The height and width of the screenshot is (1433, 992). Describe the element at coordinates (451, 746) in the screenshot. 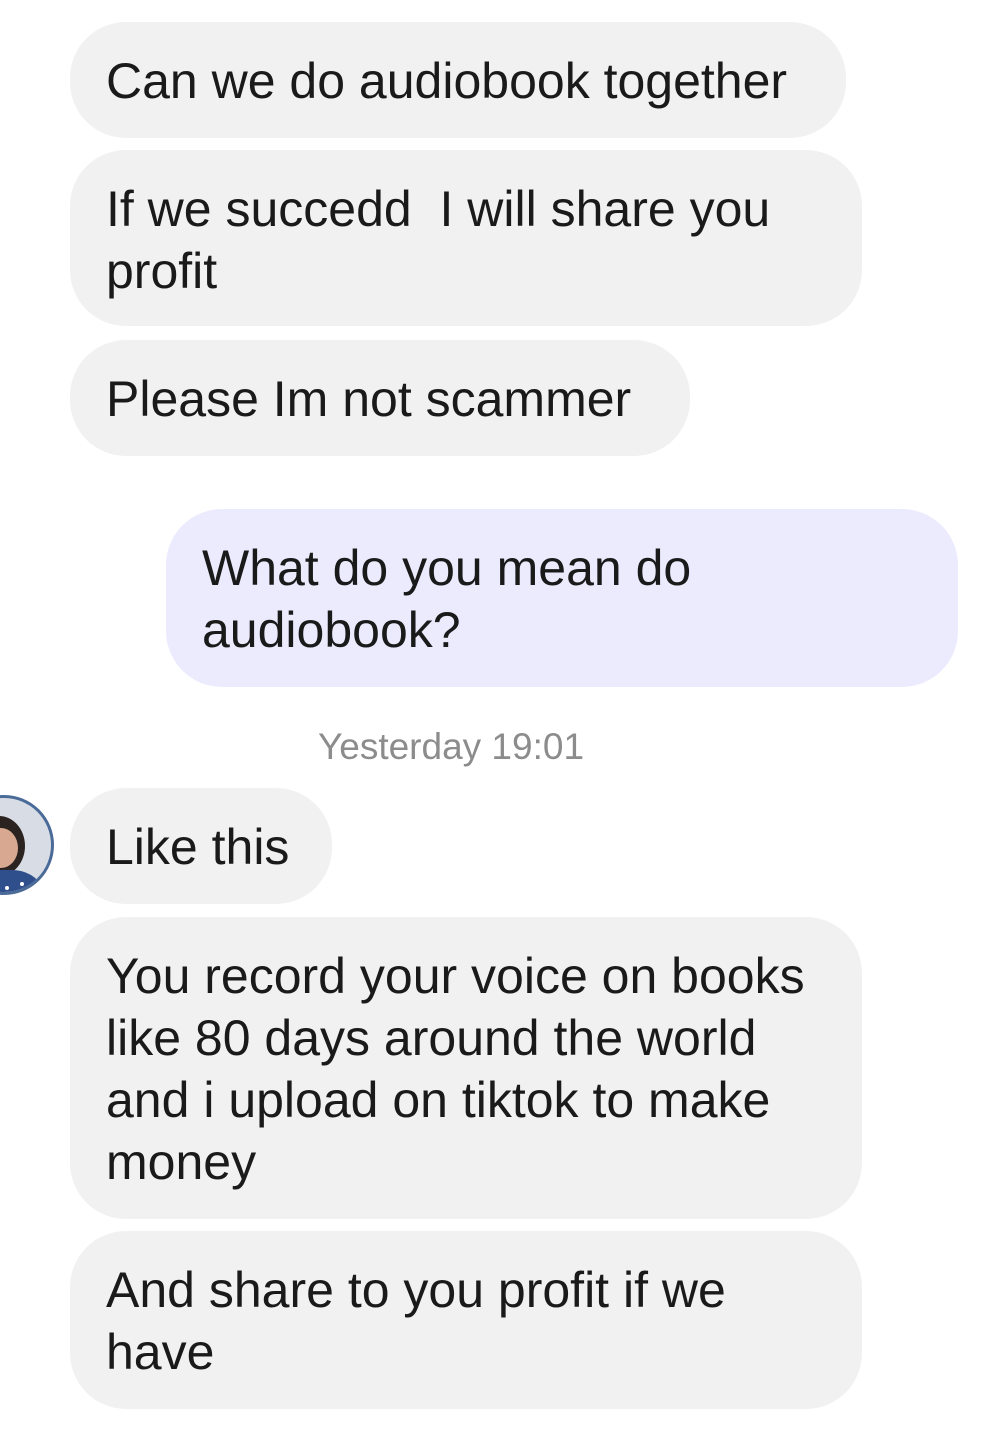

I see `message-timestamp: Yesterday 19:01` at that location.